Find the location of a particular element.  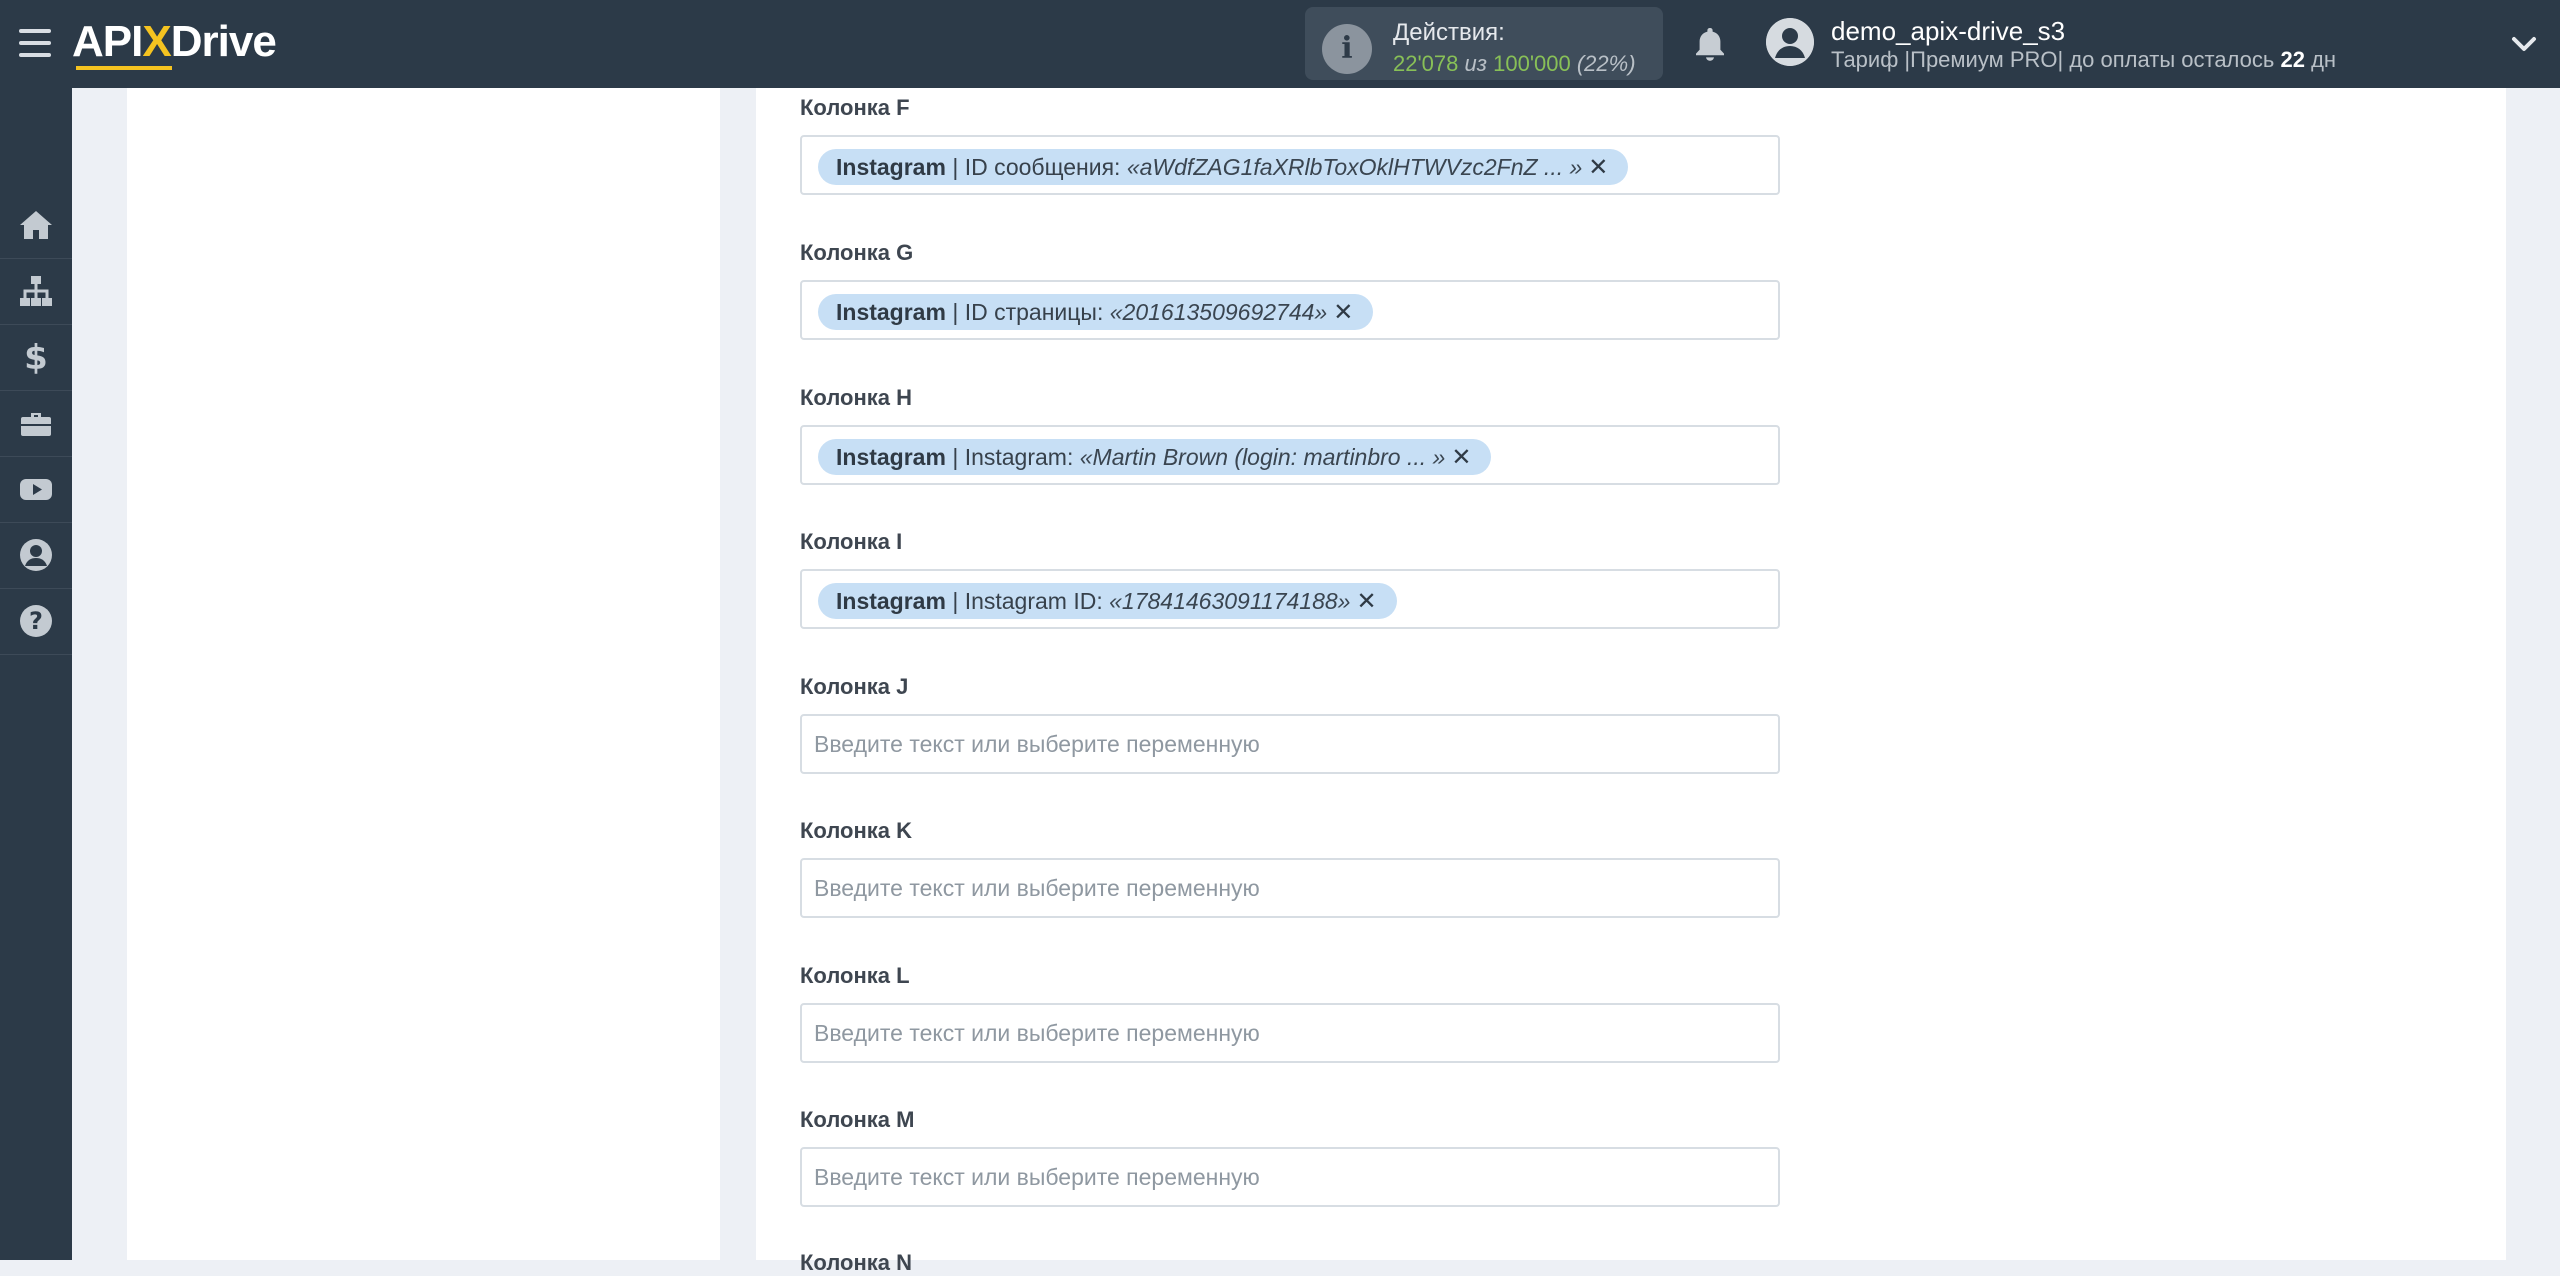

sidebar-item-help: ? is located at coordinates (36, 621).